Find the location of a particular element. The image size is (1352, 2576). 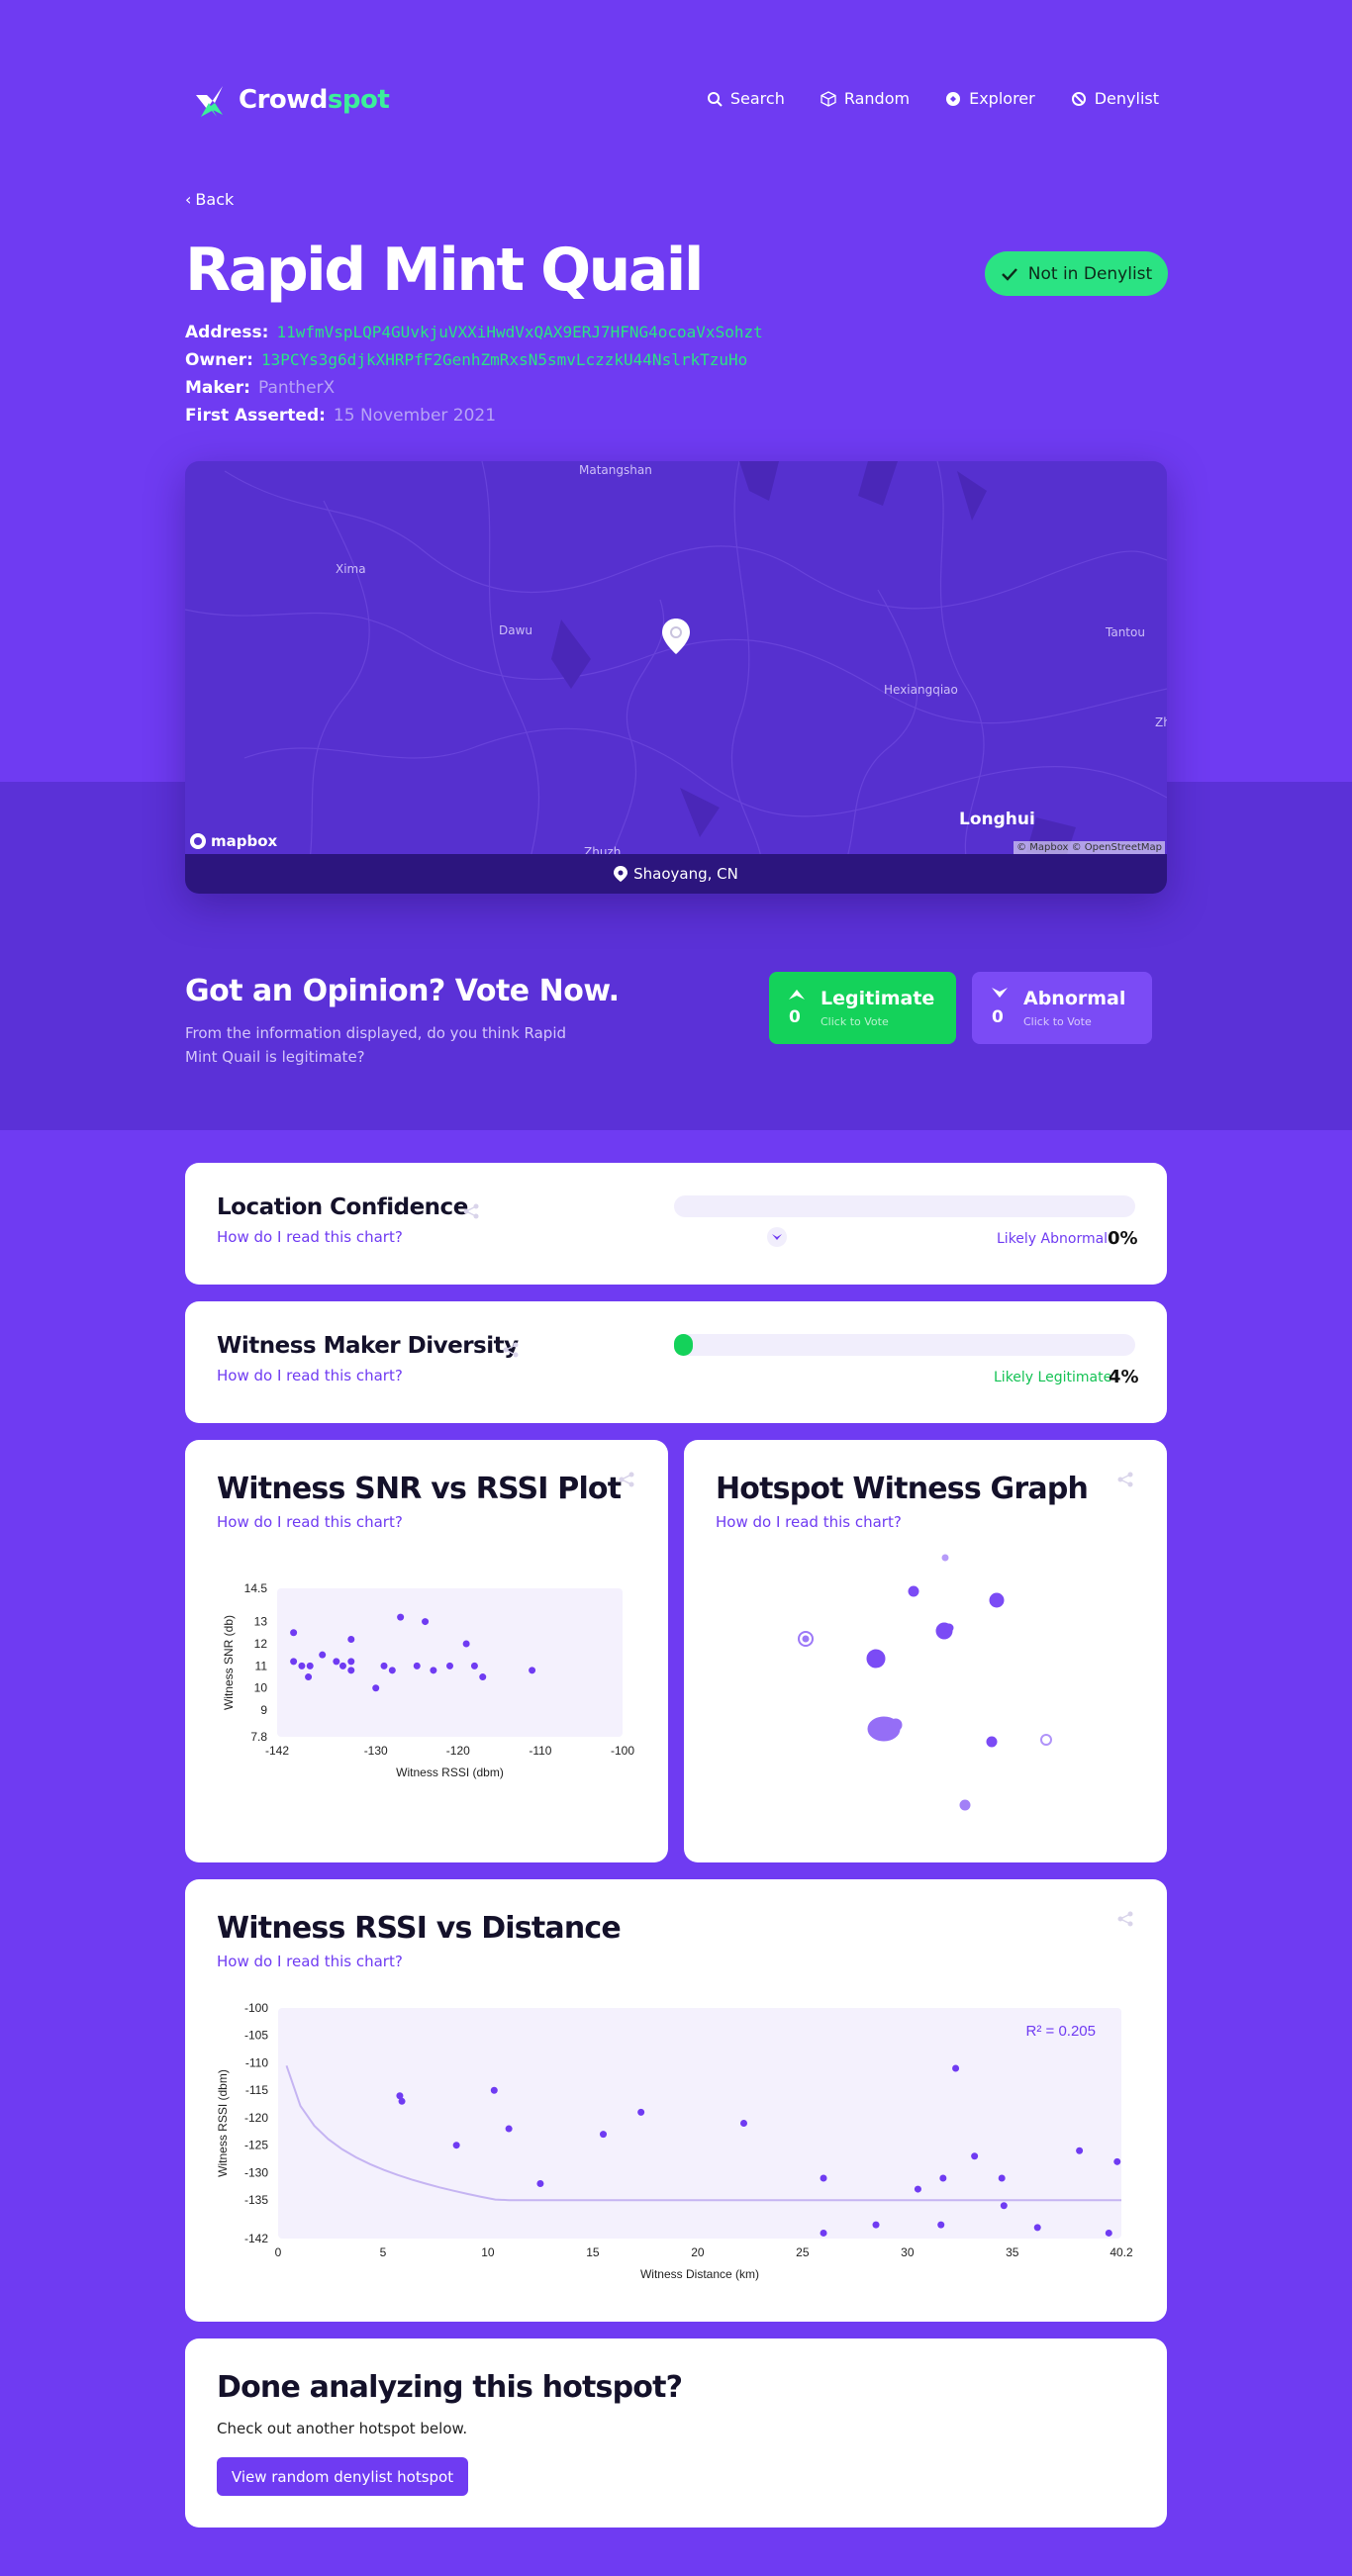

map-label-dawu: Dawu is located at coordinates (516, 630).